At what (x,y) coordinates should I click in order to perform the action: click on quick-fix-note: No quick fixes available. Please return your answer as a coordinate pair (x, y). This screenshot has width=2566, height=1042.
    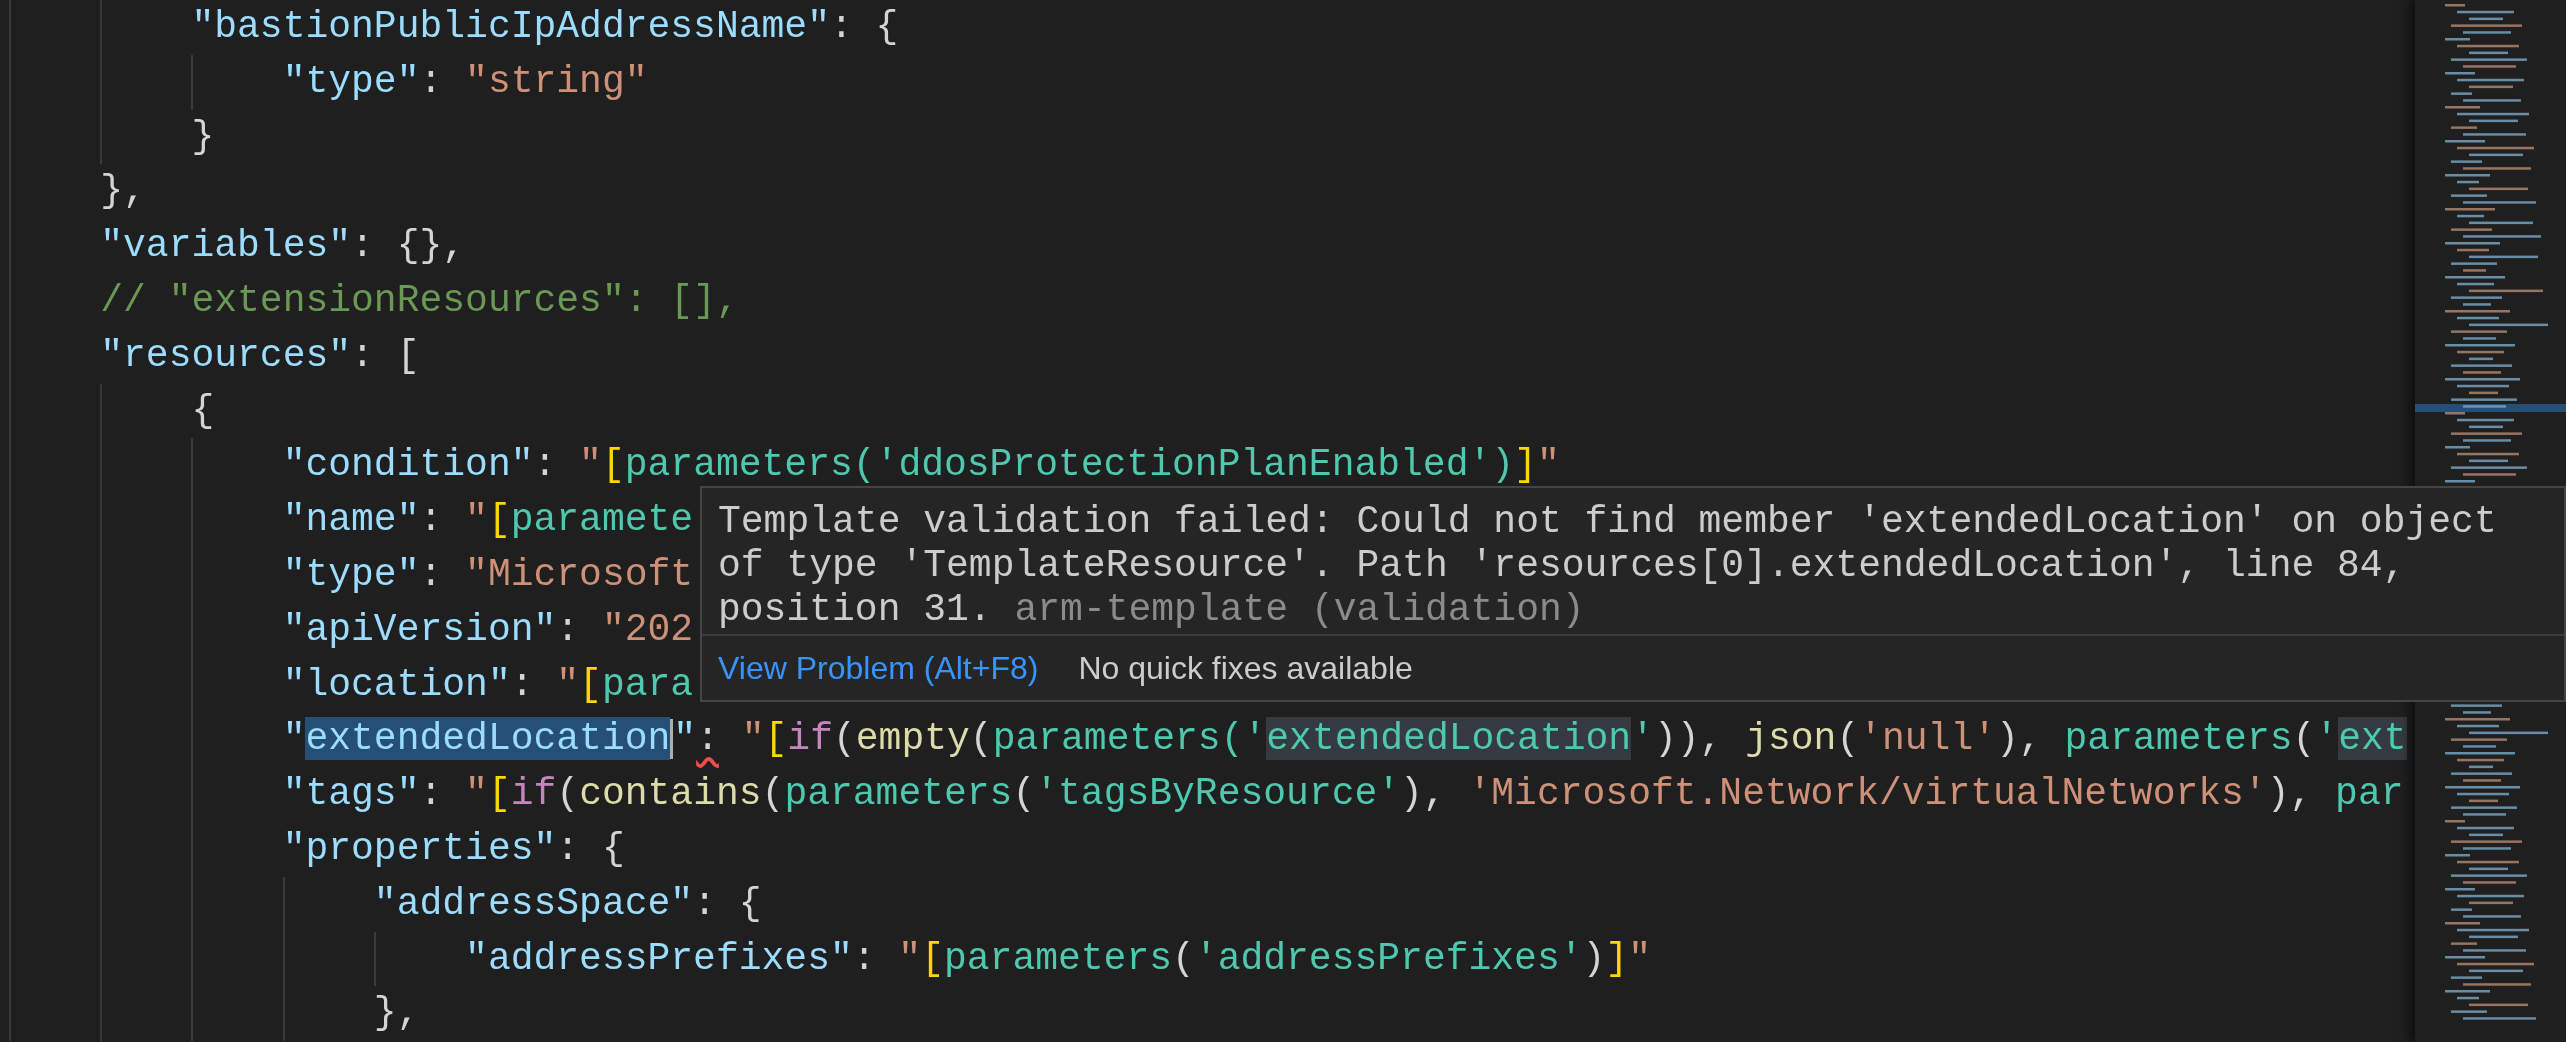
    Looking at the image, I should click on (1245, 668).